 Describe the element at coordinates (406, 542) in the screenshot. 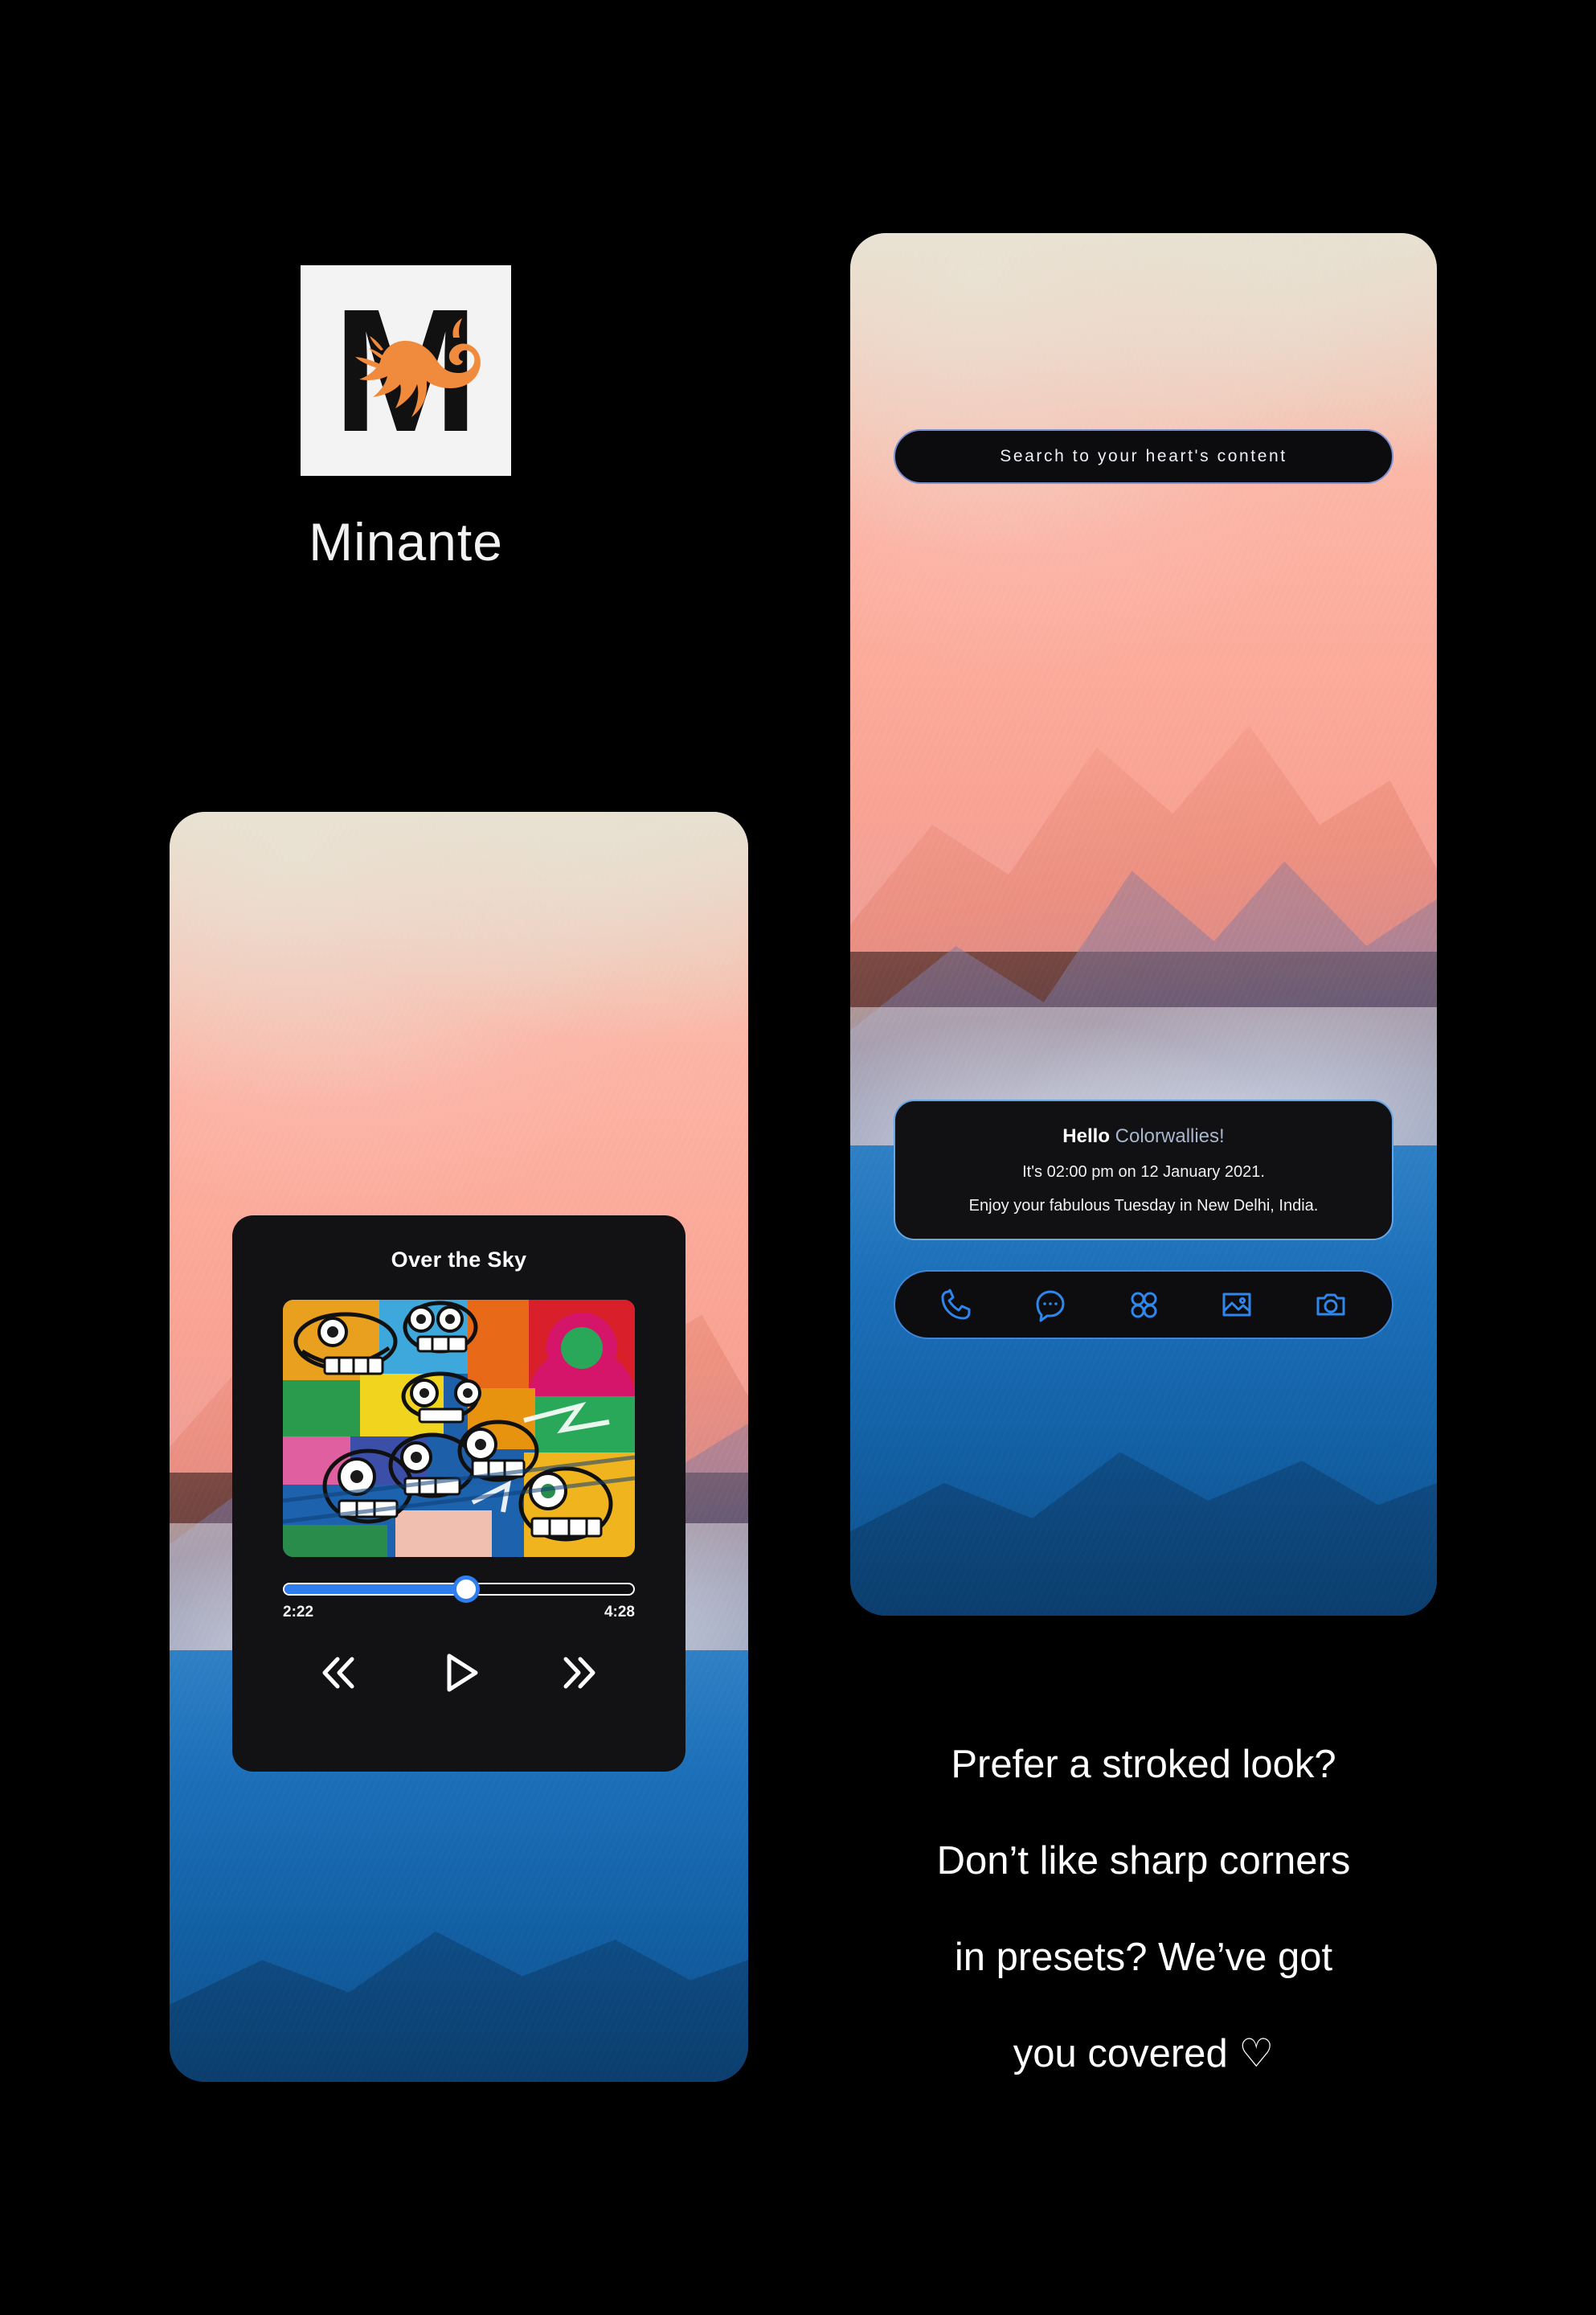

I see `brand-name: Minante` at that location.